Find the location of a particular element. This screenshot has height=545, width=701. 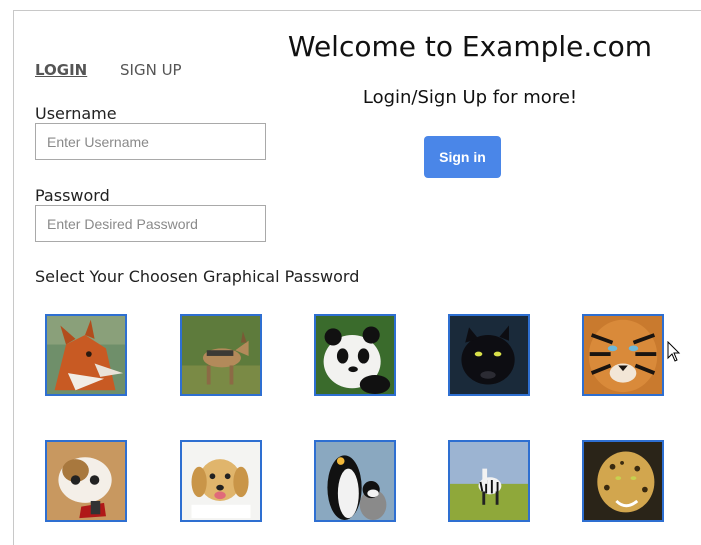

cat-image is located at coordinates (86, 481).